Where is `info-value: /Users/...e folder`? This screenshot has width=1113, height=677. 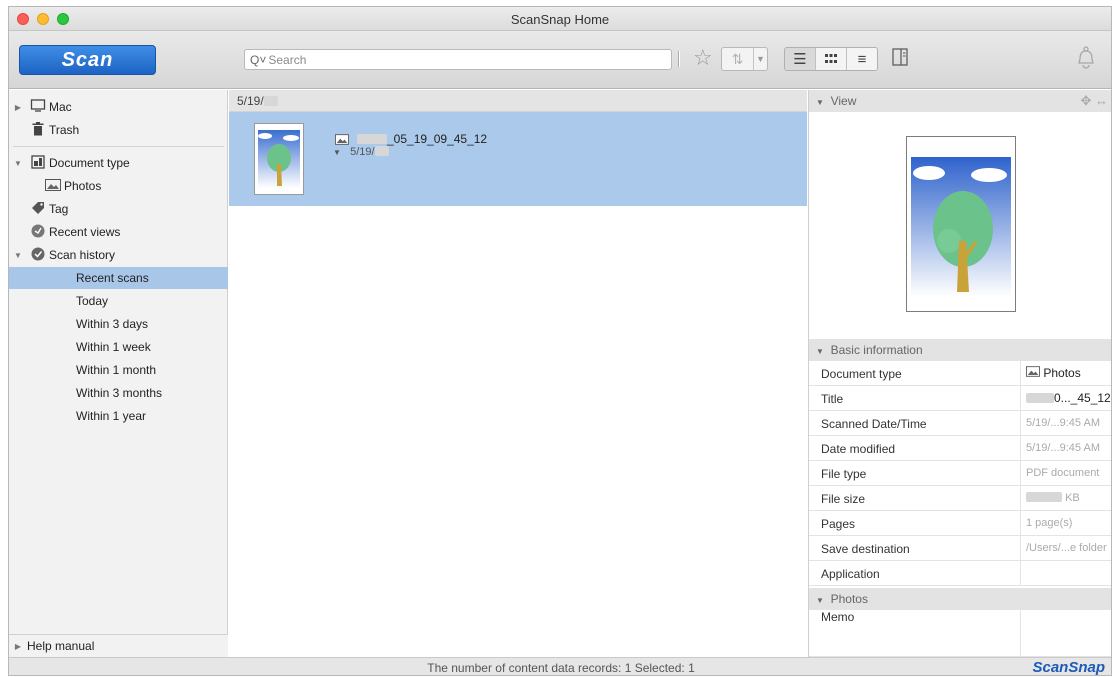 info-value: /Users/...e folder is located at coordinates (1065, 548).